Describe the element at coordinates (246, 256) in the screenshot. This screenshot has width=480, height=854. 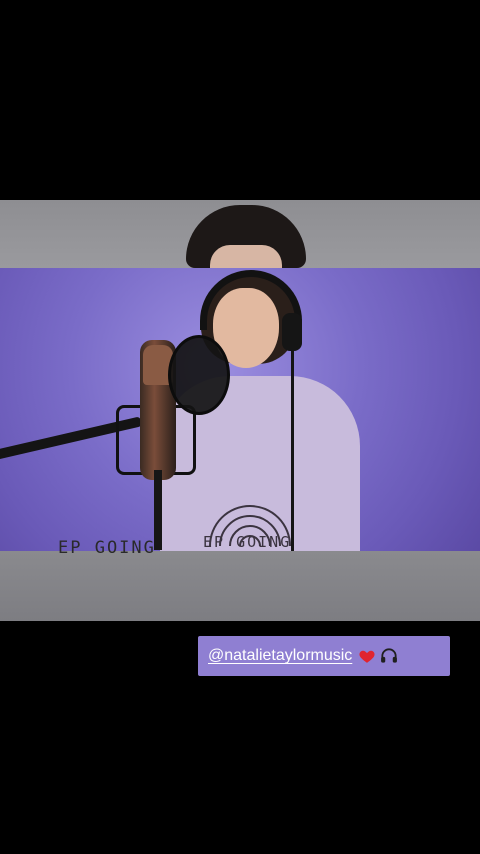
I see `singer-face-top-band` at that location.